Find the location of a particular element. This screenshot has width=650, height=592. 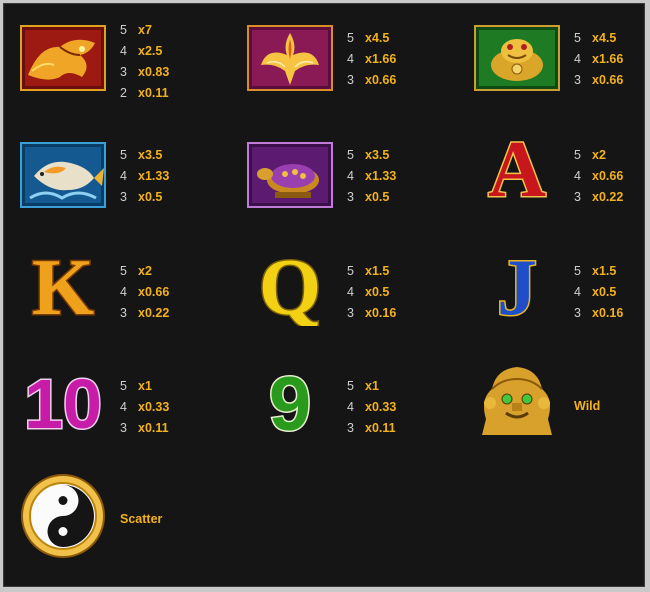

ace-icon: A is located at coordinates (517, 168).